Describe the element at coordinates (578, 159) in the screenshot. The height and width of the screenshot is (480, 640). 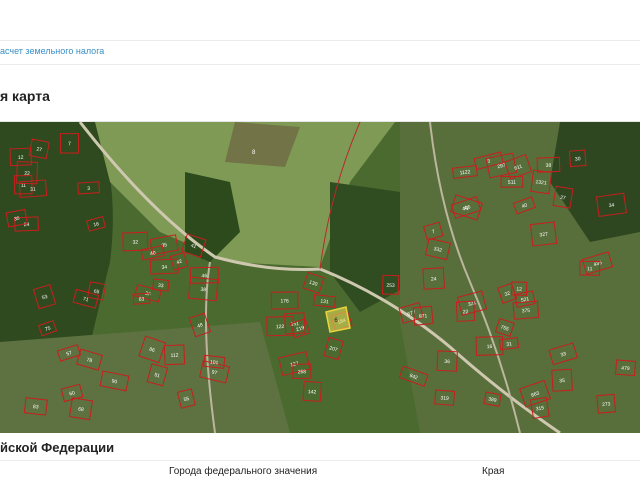
I see `parcel-number-label: 30` at that location.